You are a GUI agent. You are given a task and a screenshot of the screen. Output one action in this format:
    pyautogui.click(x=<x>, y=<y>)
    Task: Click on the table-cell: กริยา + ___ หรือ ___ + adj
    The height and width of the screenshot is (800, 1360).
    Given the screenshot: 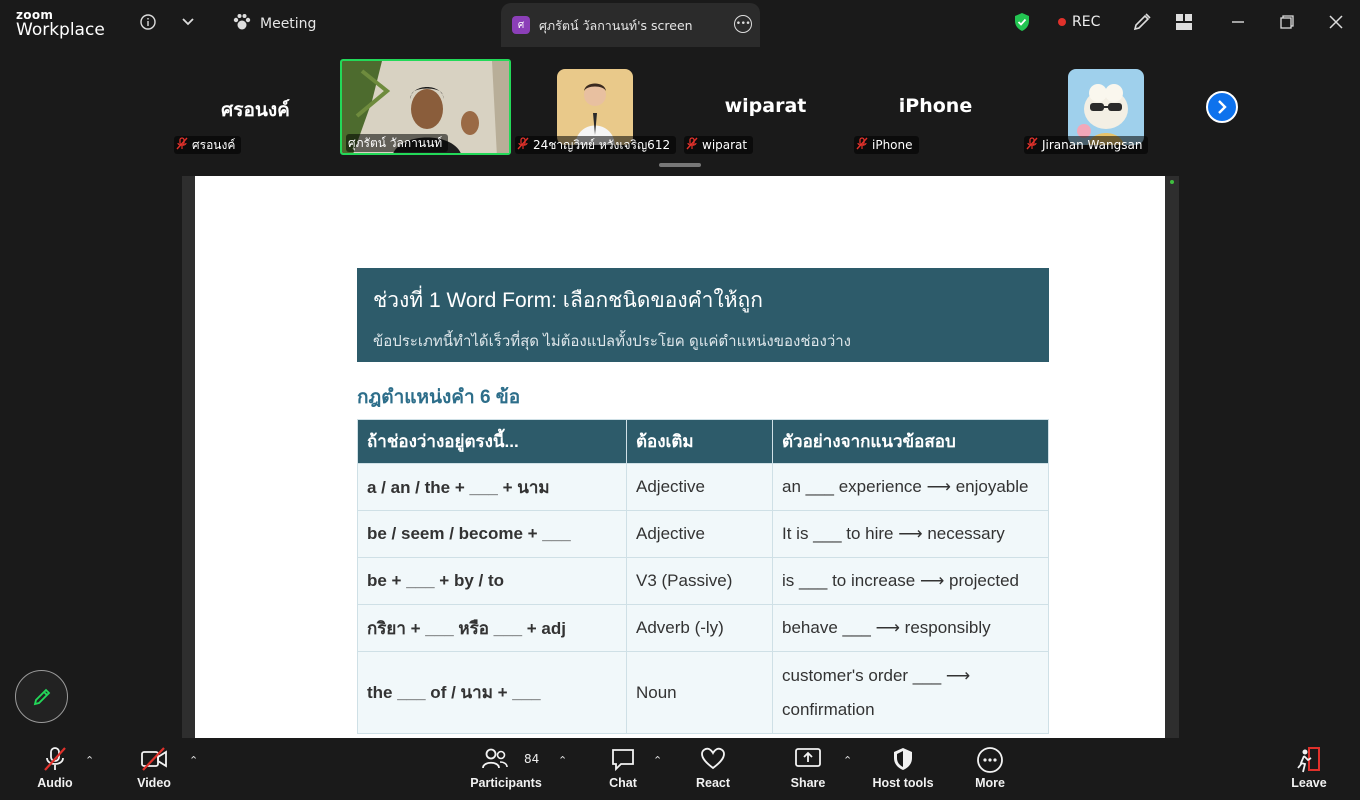 What is the action you would take?
    pyautogui.click(x=492, y=628)
    